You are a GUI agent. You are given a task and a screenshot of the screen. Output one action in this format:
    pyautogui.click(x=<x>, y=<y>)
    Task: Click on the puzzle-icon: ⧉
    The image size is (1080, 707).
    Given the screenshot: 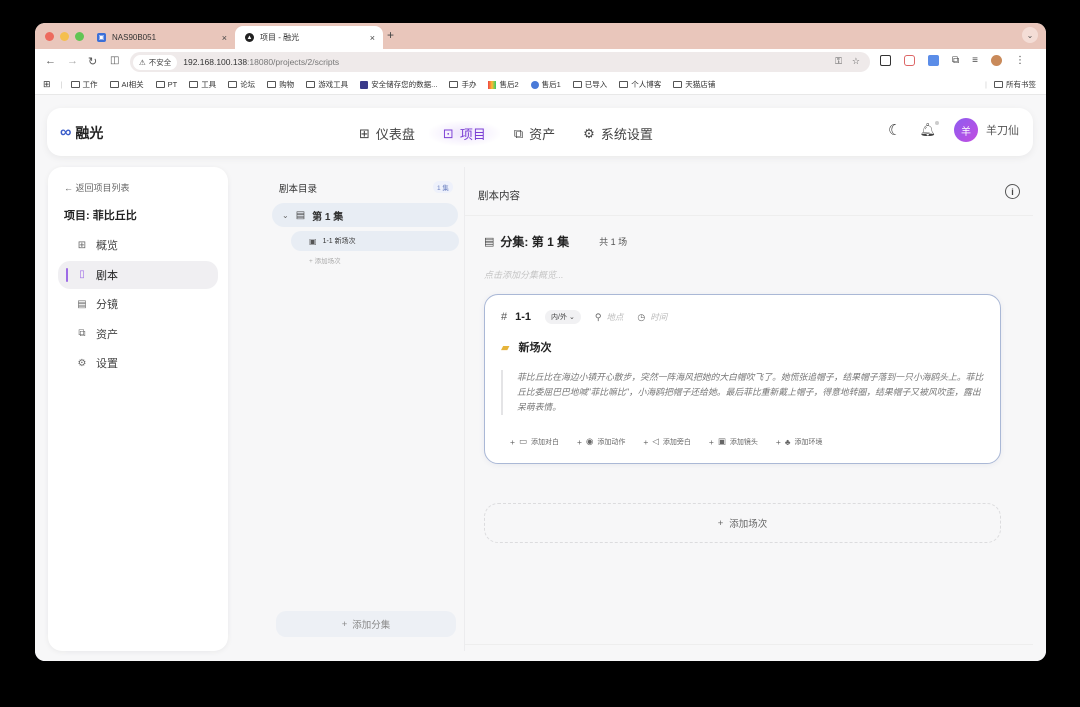 What is the action you would take?
    pyautogui.click(x=955, y=60)
    